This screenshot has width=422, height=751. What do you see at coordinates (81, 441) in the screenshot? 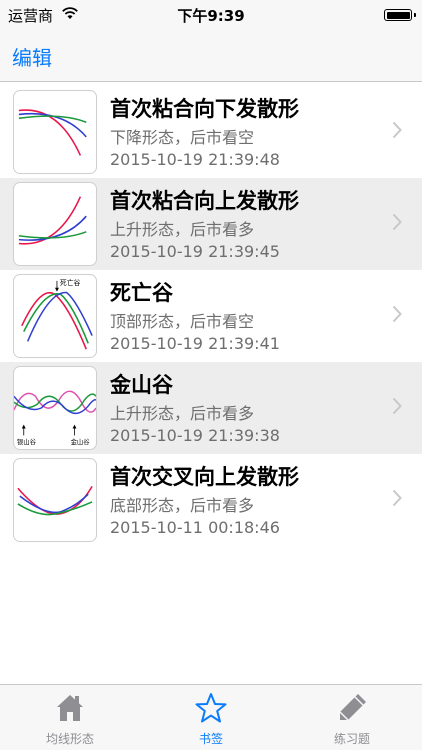
I see `thumbnail-label: 金山谷` at bounding box center [81, 441].